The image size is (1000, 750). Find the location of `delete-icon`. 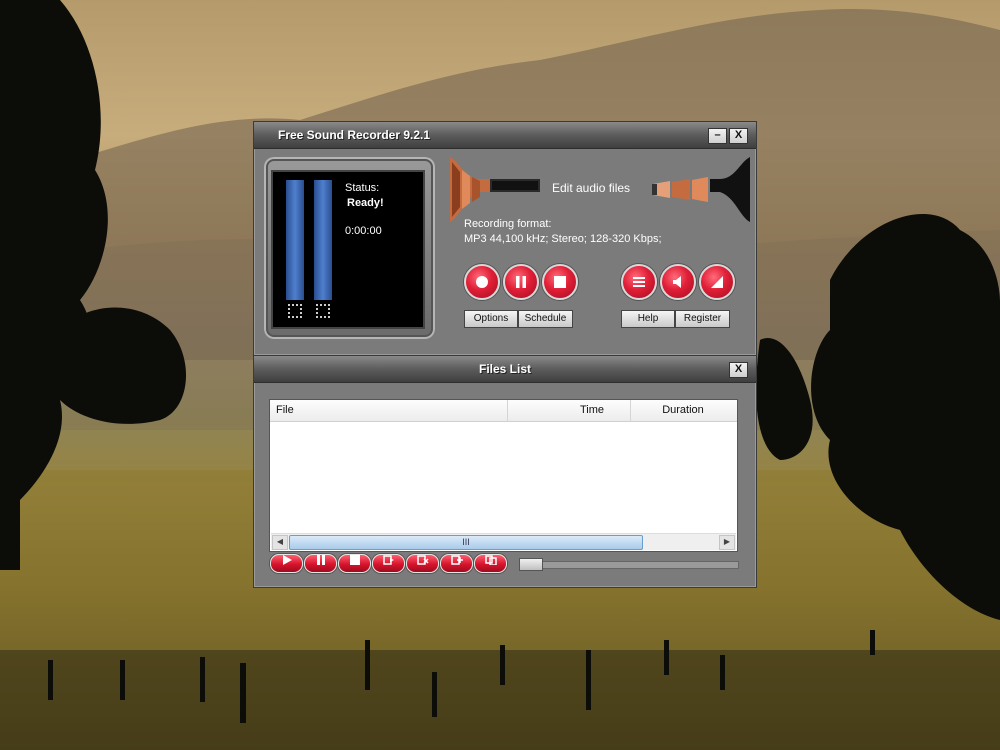

delete-icon is located at coordinates (422, 561).